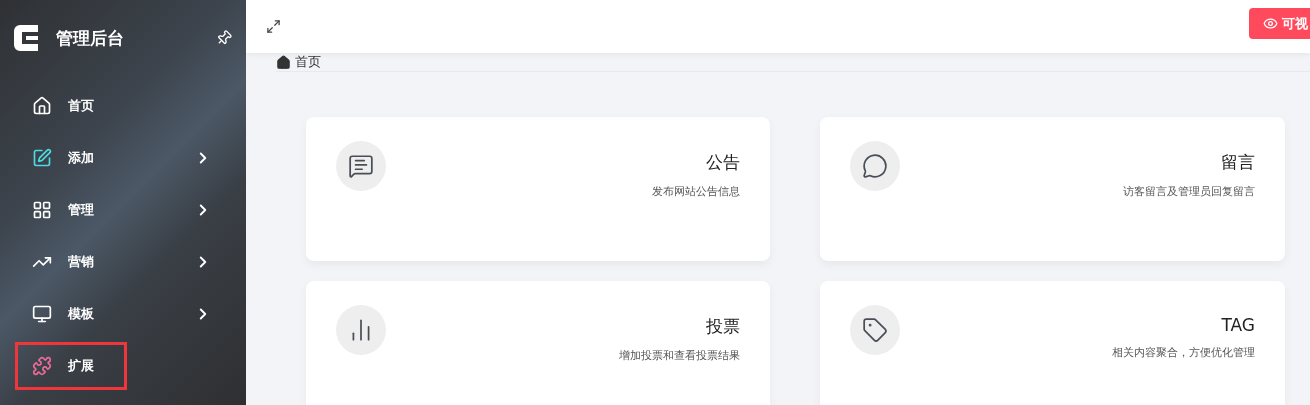  I want to click on card-title: 投票, so click(723, 326).